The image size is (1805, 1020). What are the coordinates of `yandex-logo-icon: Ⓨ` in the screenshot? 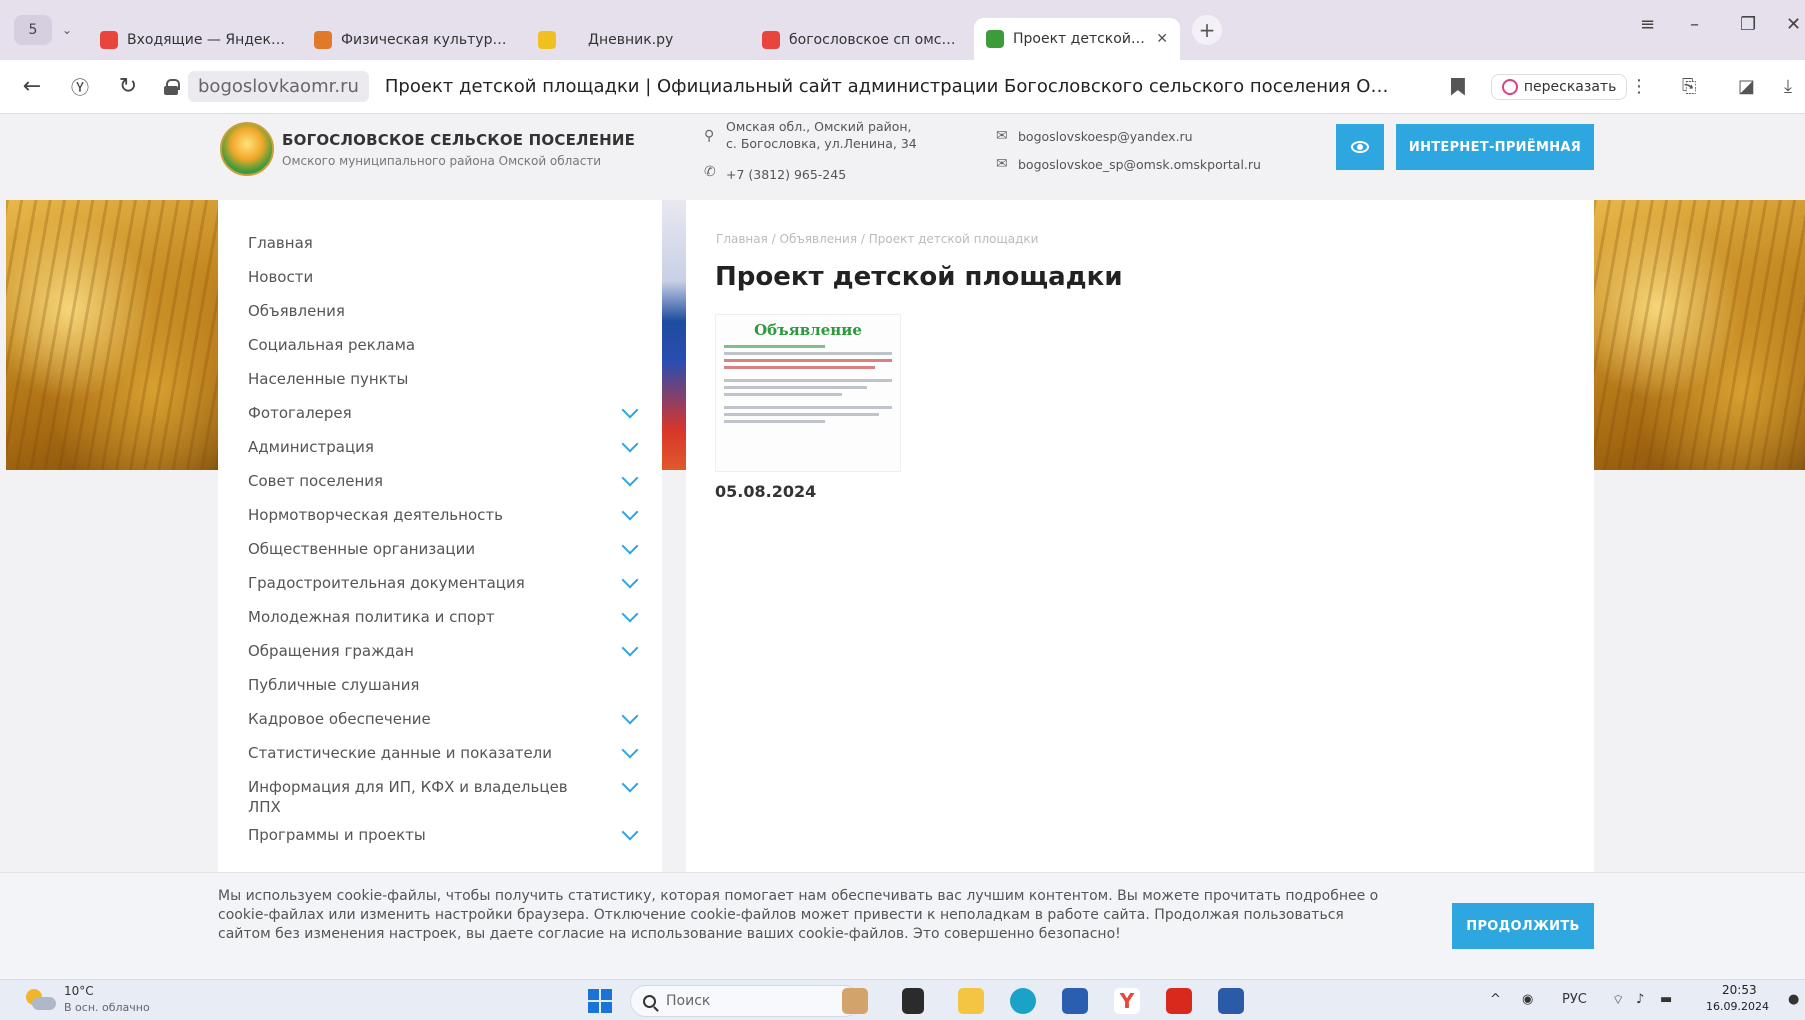 It's located at (80, 87).